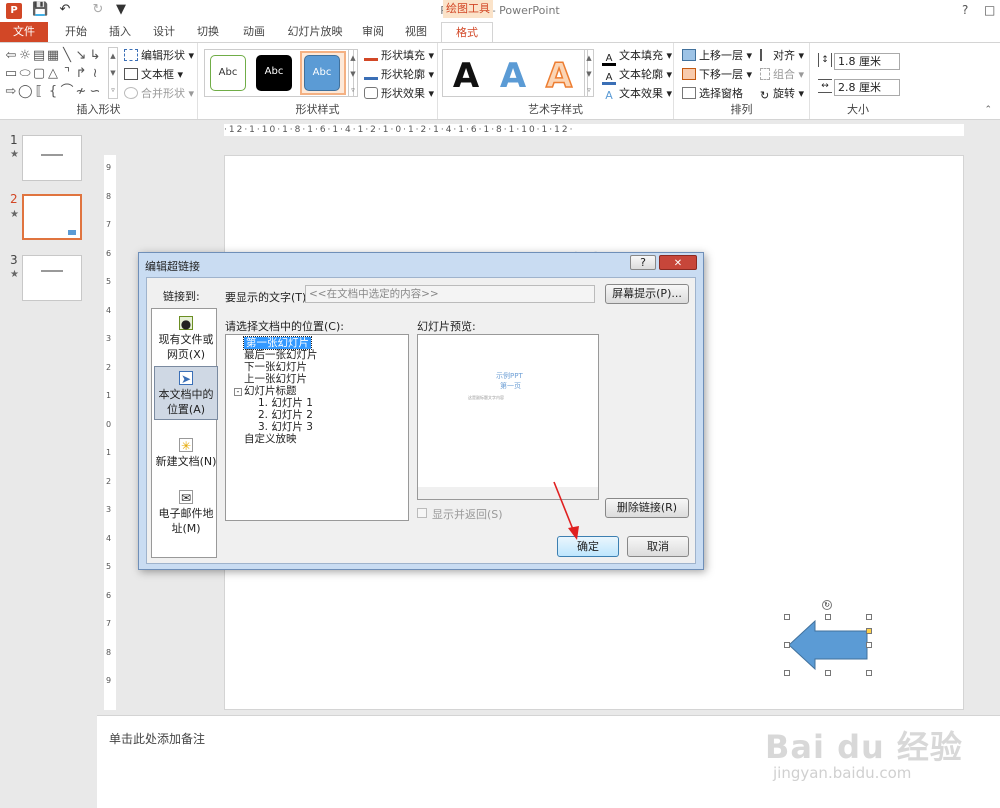  What do you see at coordinates (53, 56) in the screenshot?
I see `textbox-vertical-shape-icon: ▦` at bounding box center [53, 56].